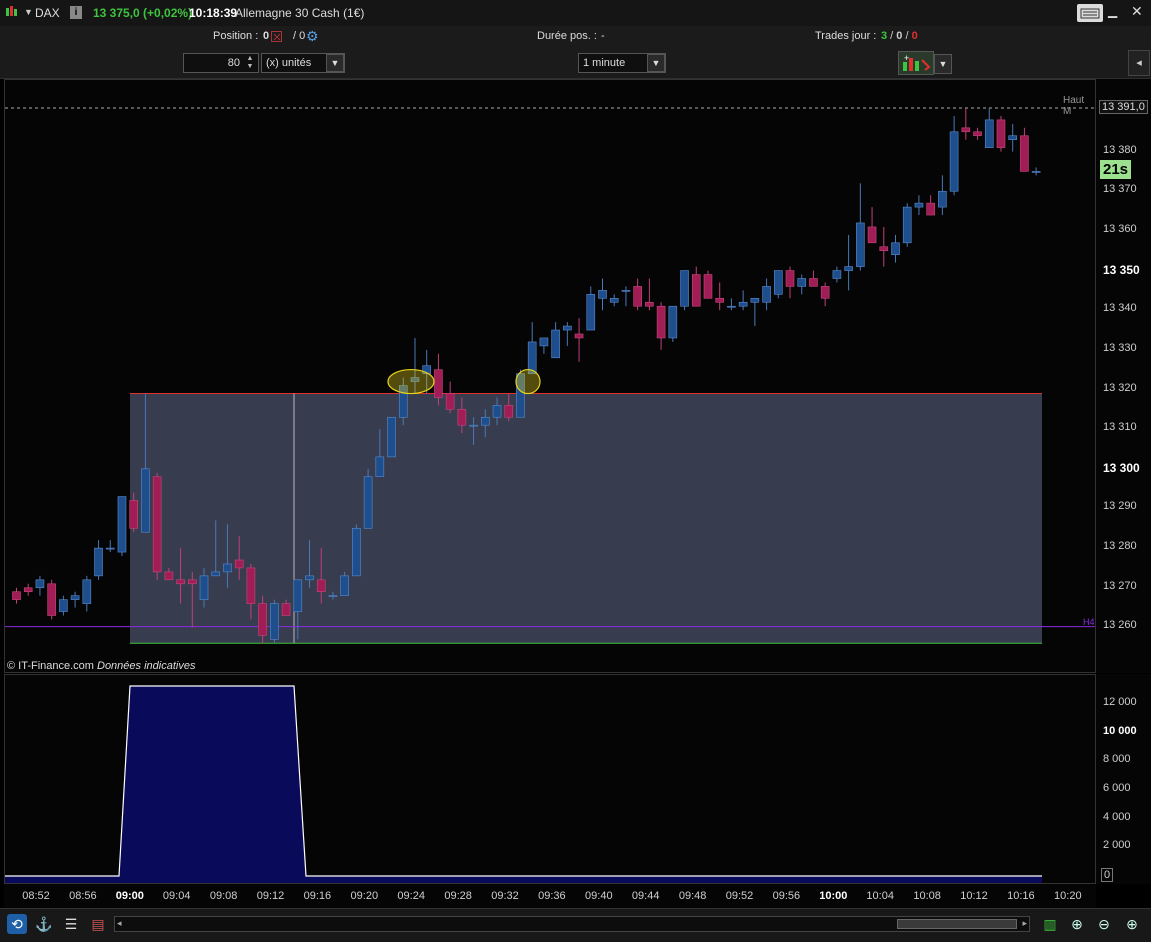 This screenshot has height=942, width=1151. I want to click on price-tick: 13 330, so click(1120, 347).